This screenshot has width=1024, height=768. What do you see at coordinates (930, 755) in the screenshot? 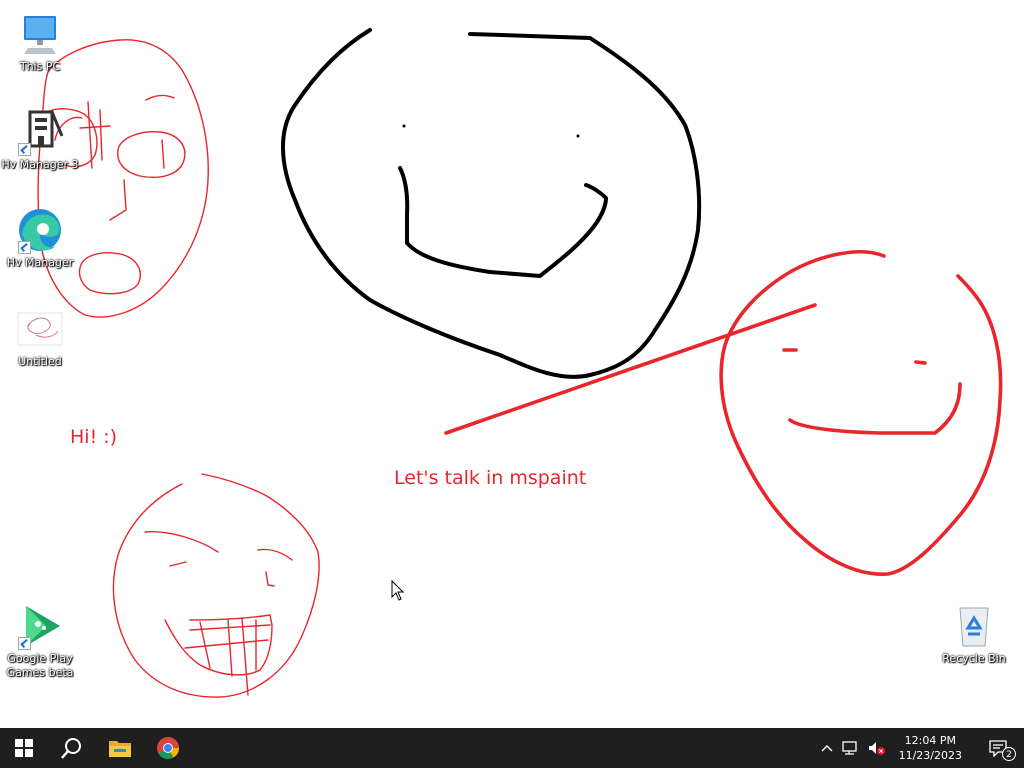
I see `clock-date: 11/23/2023` at bounding box center [930, 755].